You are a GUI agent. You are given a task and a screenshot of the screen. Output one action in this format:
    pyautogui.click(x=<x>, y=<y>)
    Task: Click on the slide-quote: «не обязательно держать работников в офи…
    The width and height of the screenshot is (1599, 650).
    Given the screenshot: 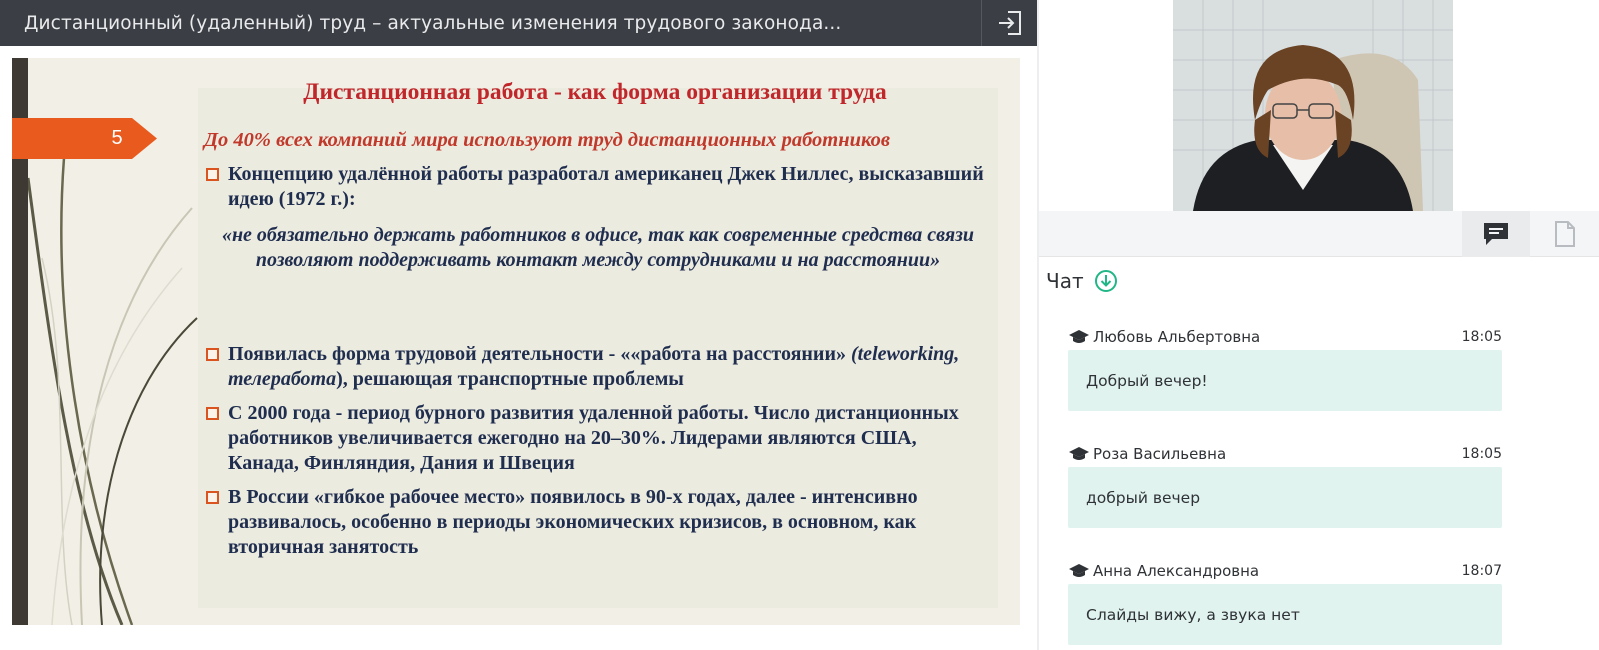 What is the action you would take?
    pyautogui.click(x=598, y=247)
    